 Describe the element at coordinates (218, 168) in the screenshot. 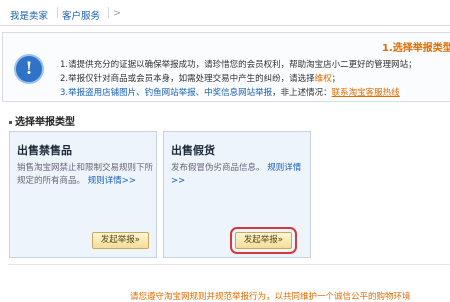

I see `panel-desc-text: 发布假冒伪劣商品信息。` at that location.